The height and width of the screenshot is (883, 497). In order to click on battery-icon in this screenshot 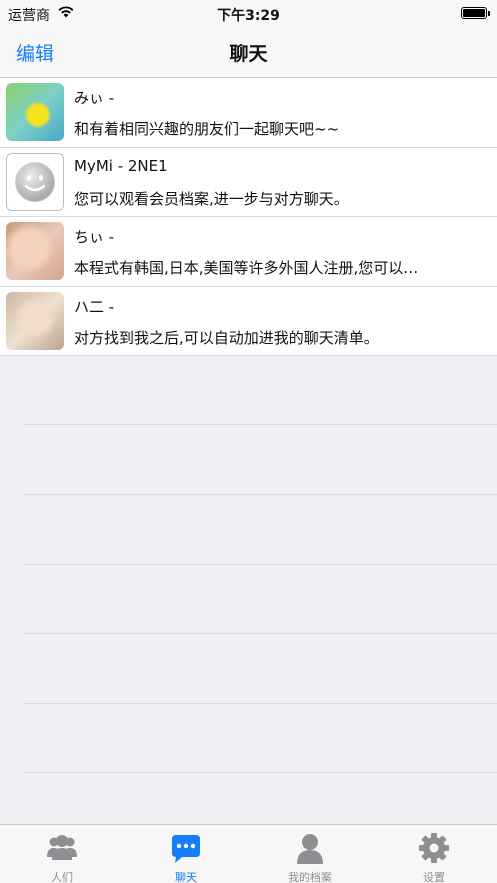, I will do `click(475, 13)`.